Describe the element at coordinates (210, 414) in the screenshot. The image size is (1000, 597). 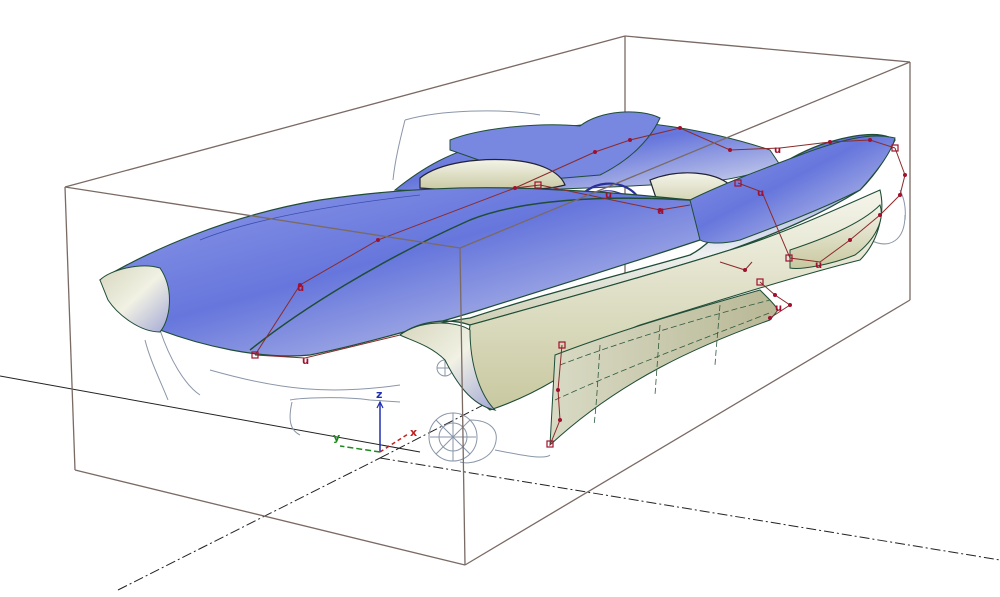
I see `ground-axis-line` at that location.